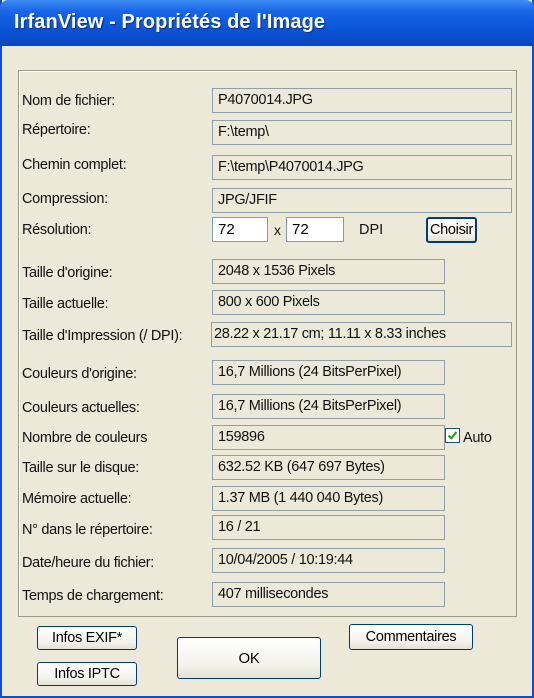 This screenshot has height=698, width=534. I want to click on disk-size-label: Taille sur le disque:, so click(81, 468).